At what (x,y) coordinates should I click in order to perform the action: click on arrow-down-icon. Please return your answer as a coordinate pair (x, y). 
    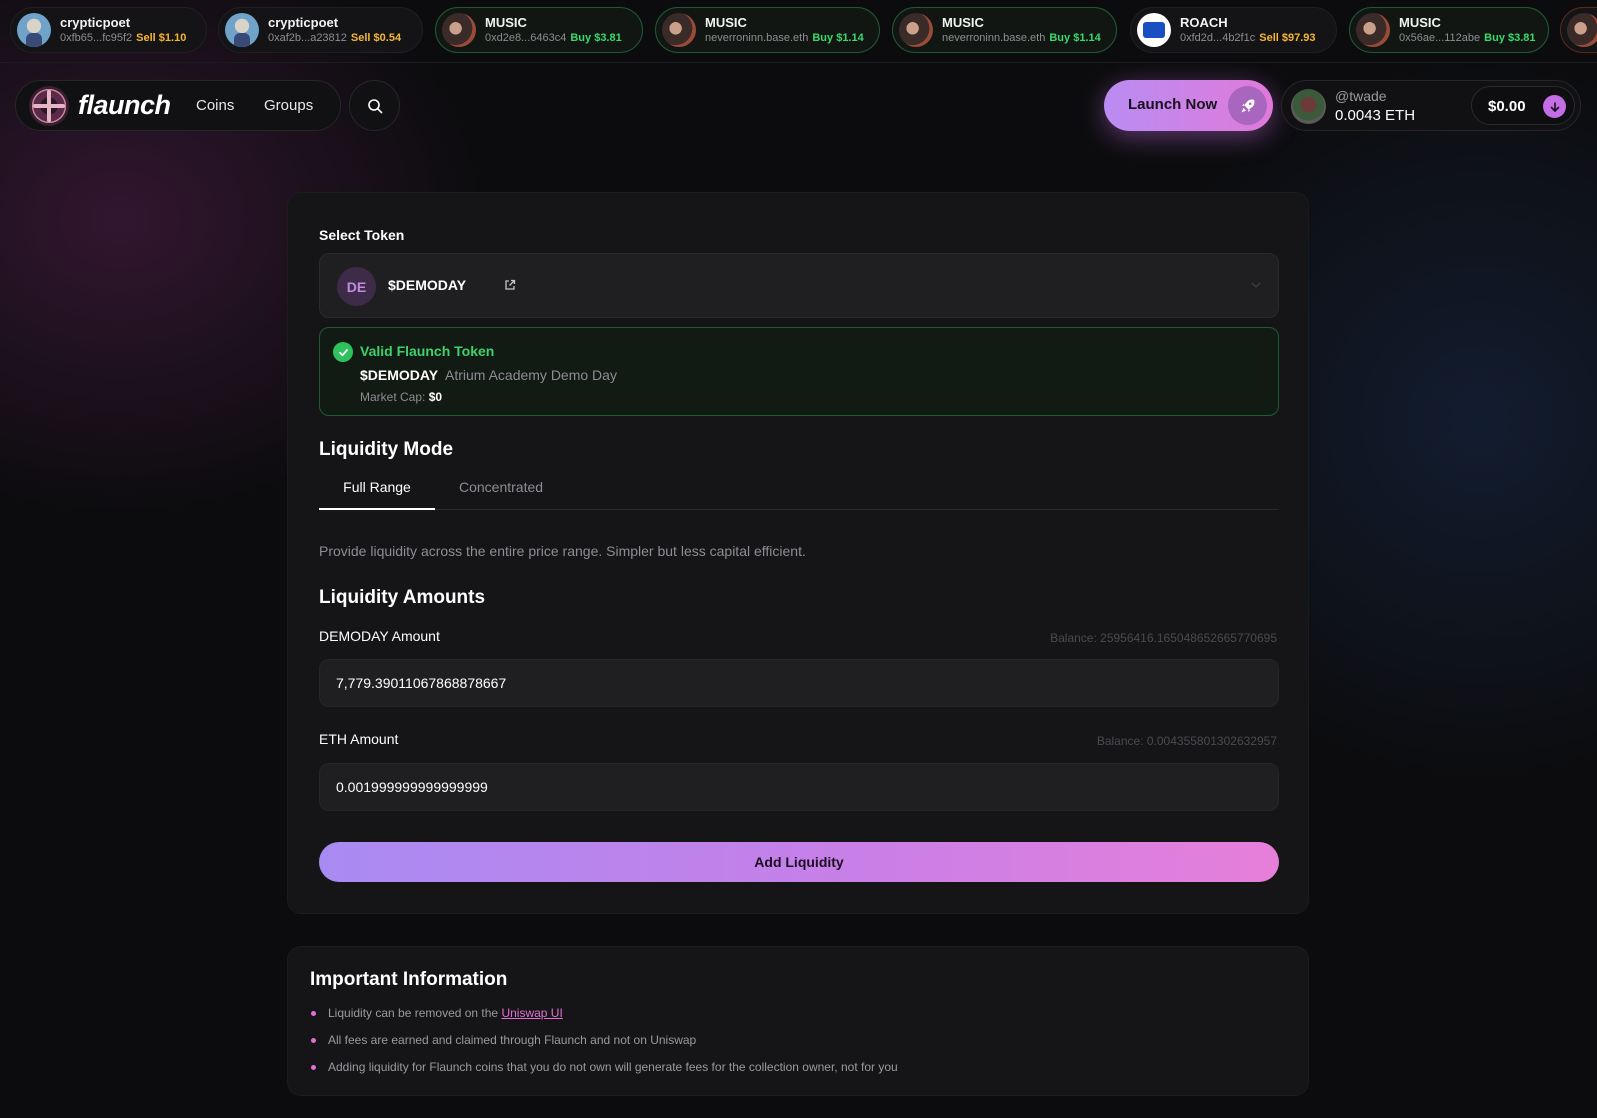
    Looking at the image, I should click on (1554, 106).